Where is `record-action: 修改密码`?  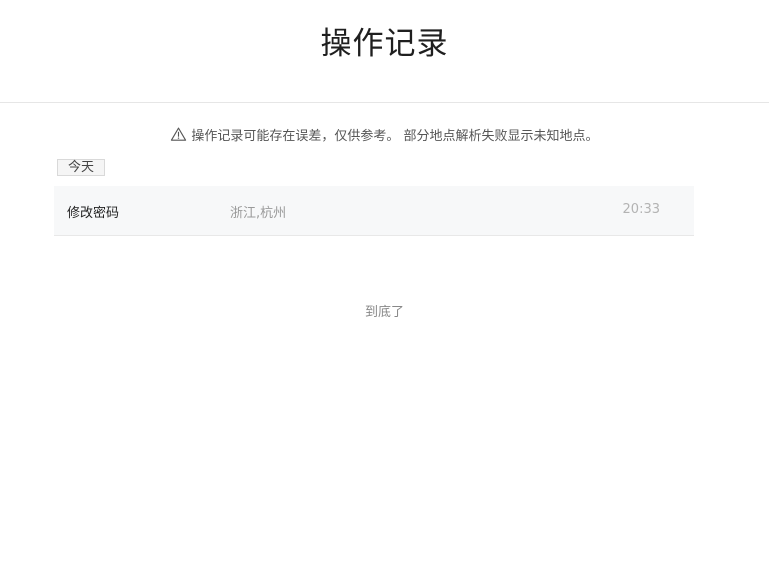
record-action: 修改密码 is located at coordinates (93, 213).